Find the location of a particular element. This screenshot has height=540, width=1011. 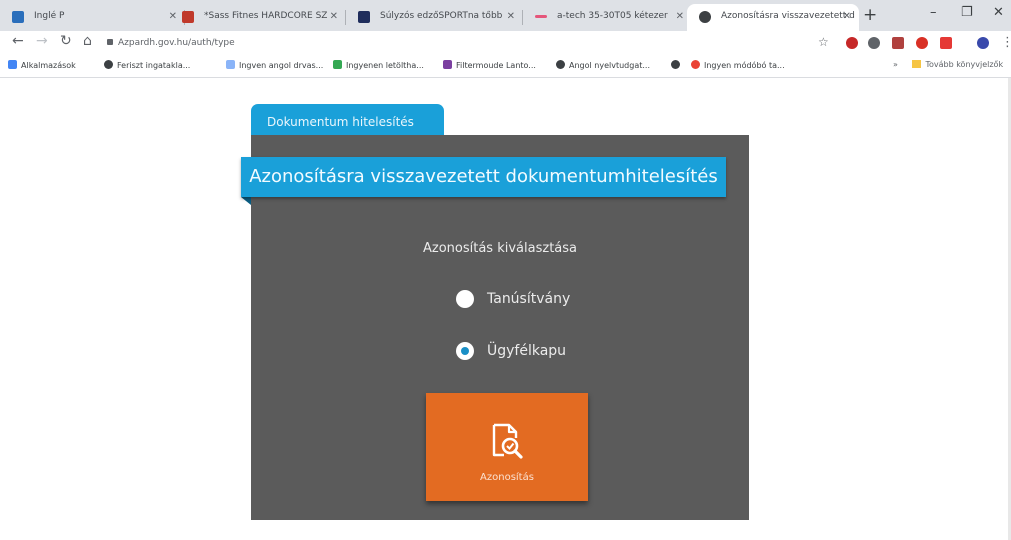

tab-dokumentum-hitelesites: Dokumentum hitelesítés is located at coordinates (347, 121).